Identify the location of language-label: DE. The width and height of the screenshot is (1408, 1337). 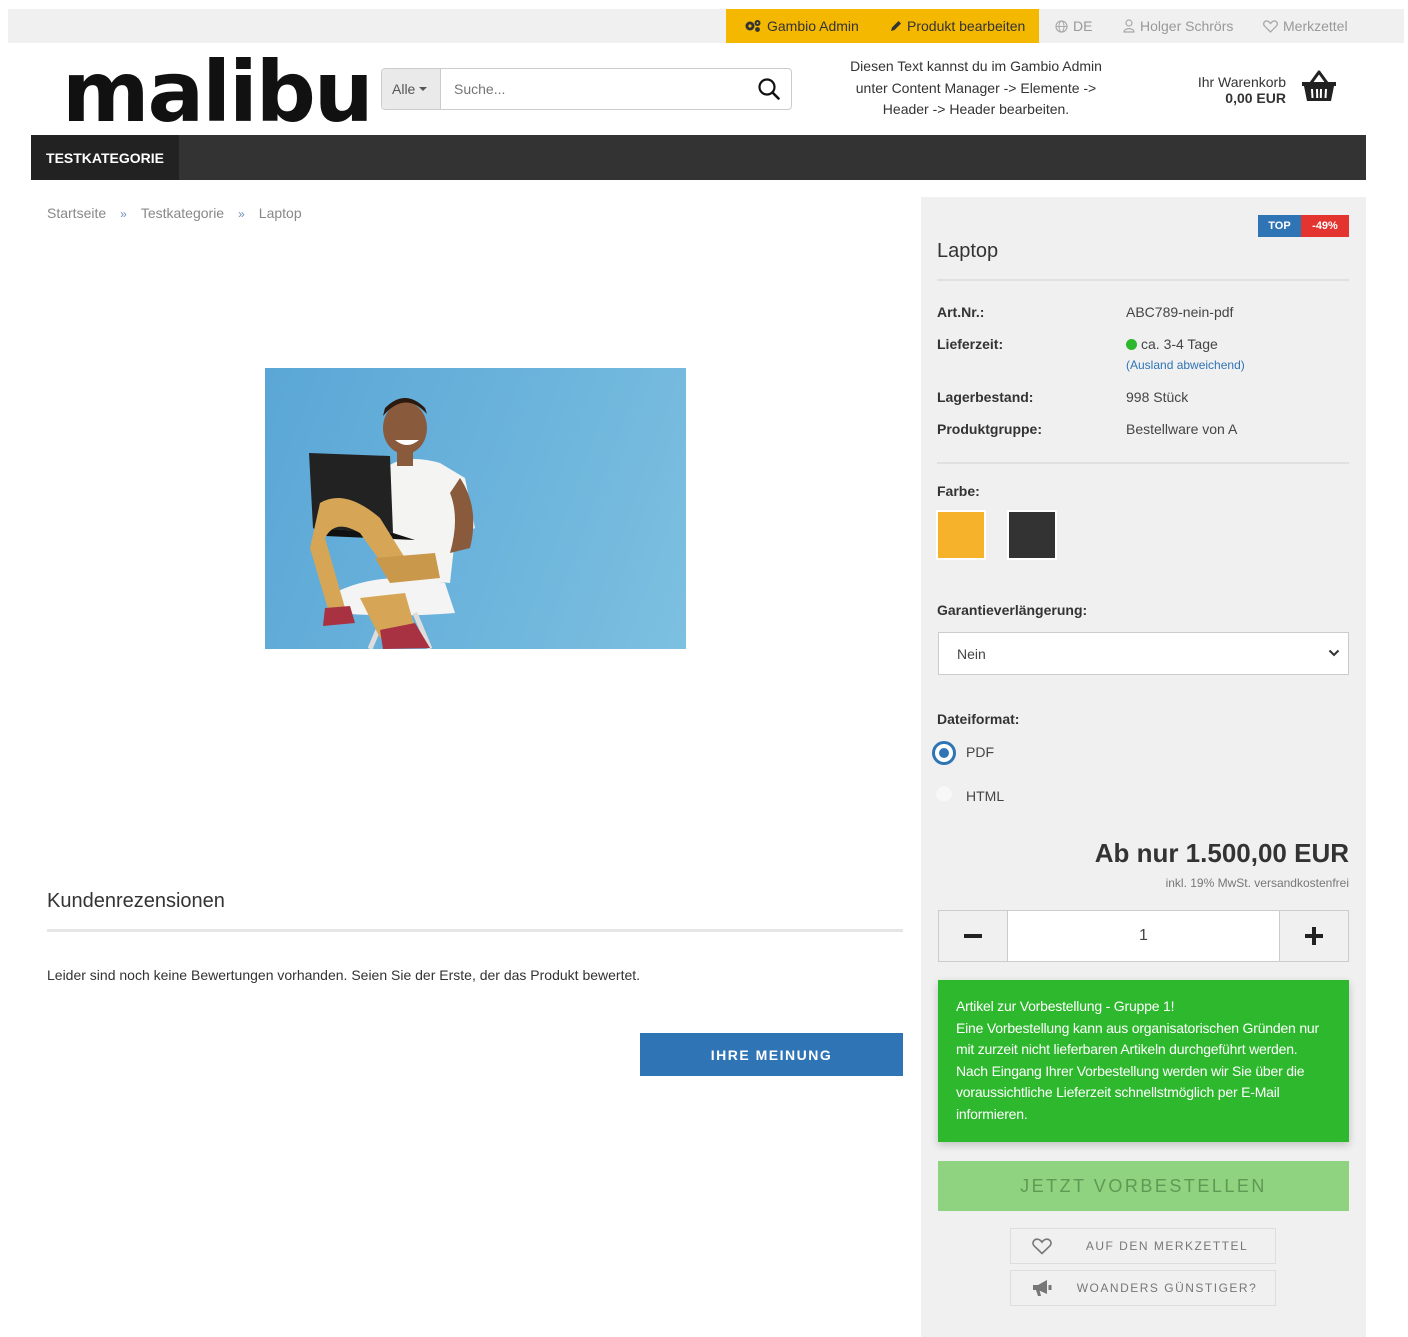
(1083, 26).